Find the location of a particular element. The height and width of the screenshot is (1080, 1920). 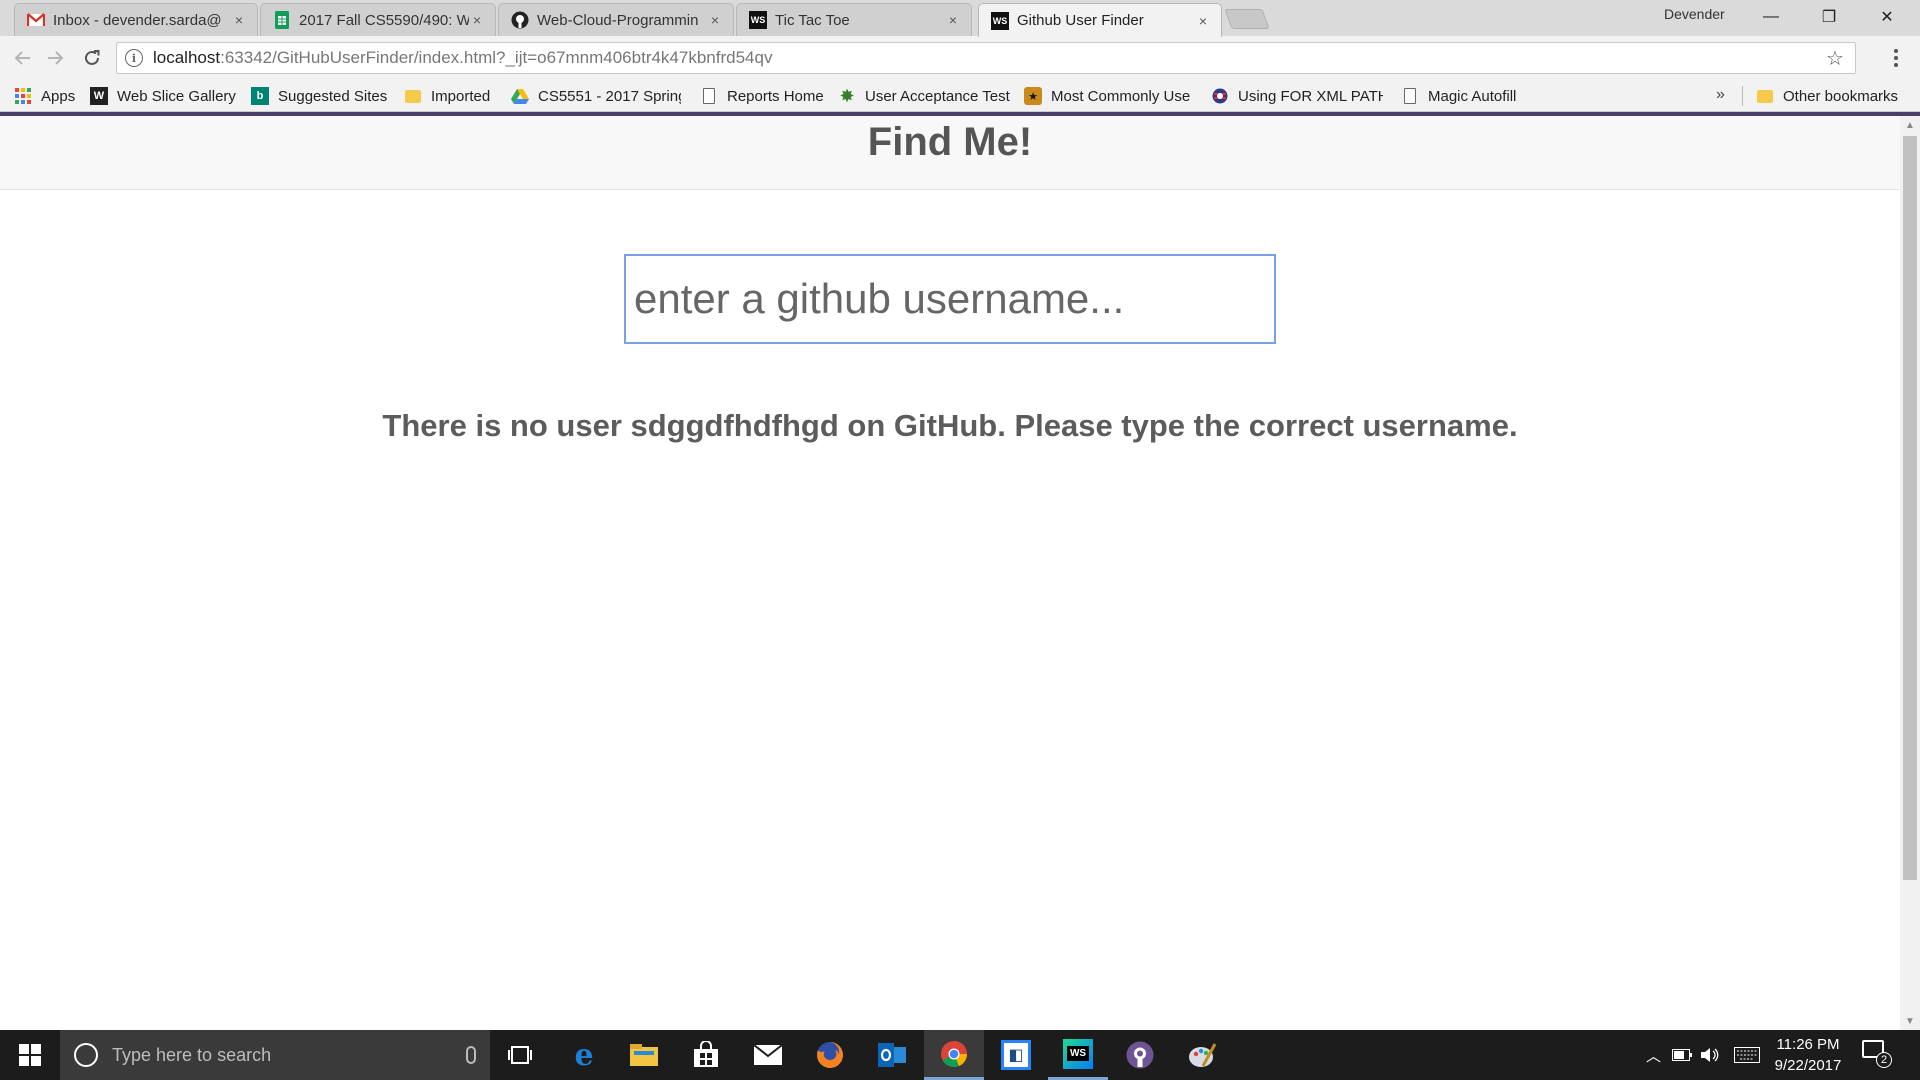

github-desktop-icon is located at coordinates (1140, 1055).